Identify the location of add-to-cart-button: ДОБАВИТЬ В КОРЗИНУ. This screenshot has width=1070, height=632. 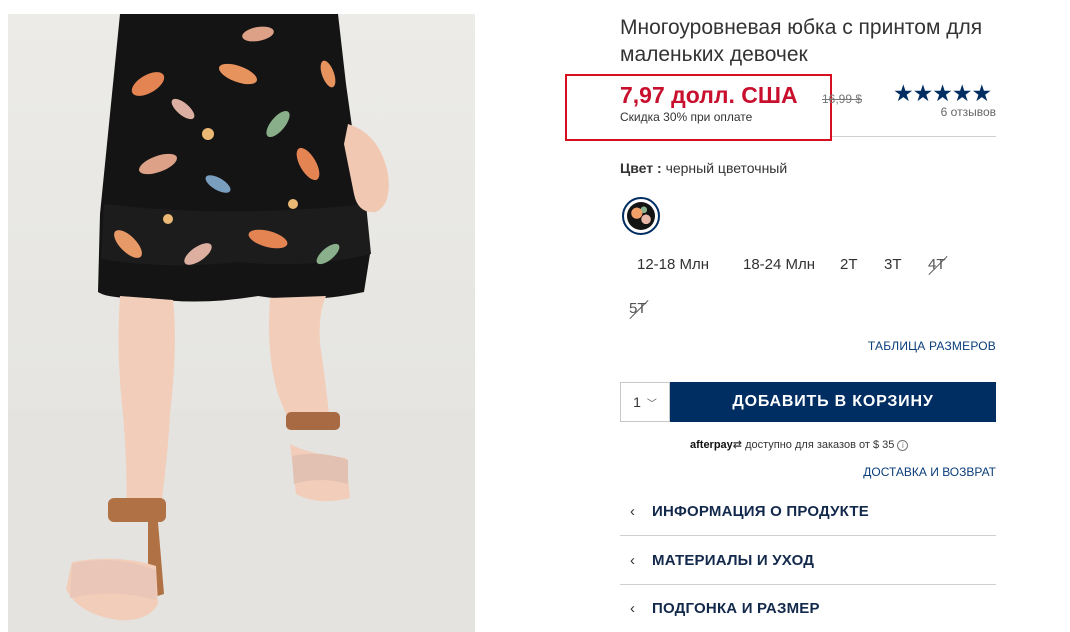
(833, 402).